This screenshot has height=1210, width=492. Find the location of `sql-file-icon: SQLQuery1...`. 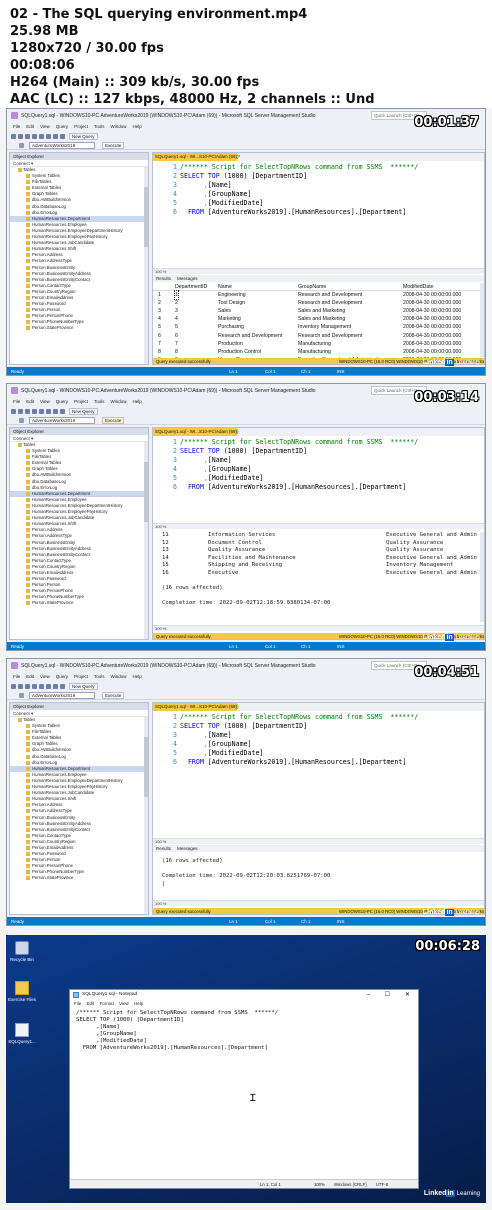

sql-file-icon: SQLQuery1... is located at coordinates (22, 1033).